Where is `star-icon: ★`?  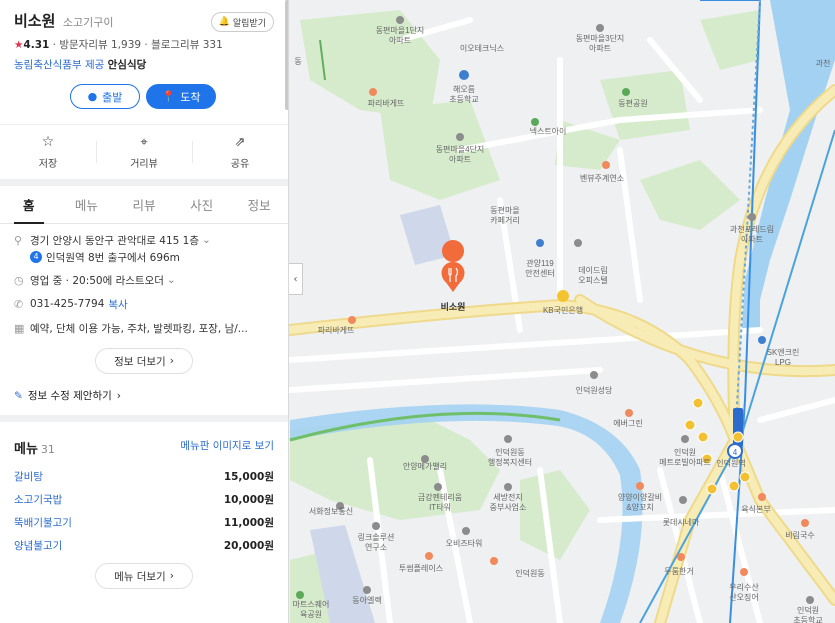 star-icon: ★ is located at coordinates (19, 45).